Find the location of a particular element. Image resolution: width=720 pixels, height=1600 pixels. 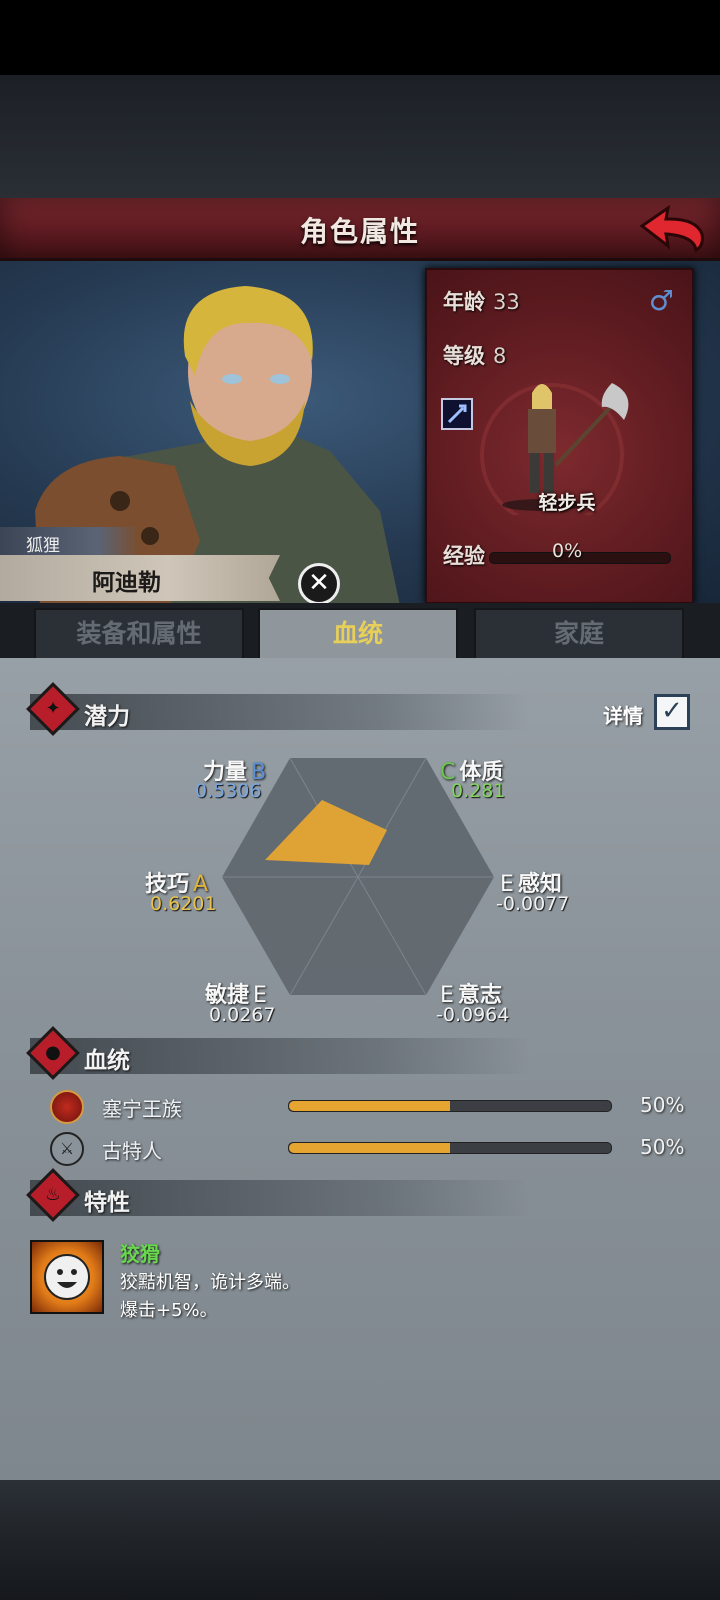

tab-lineage: 血统 is located at coordinates (358, 635).